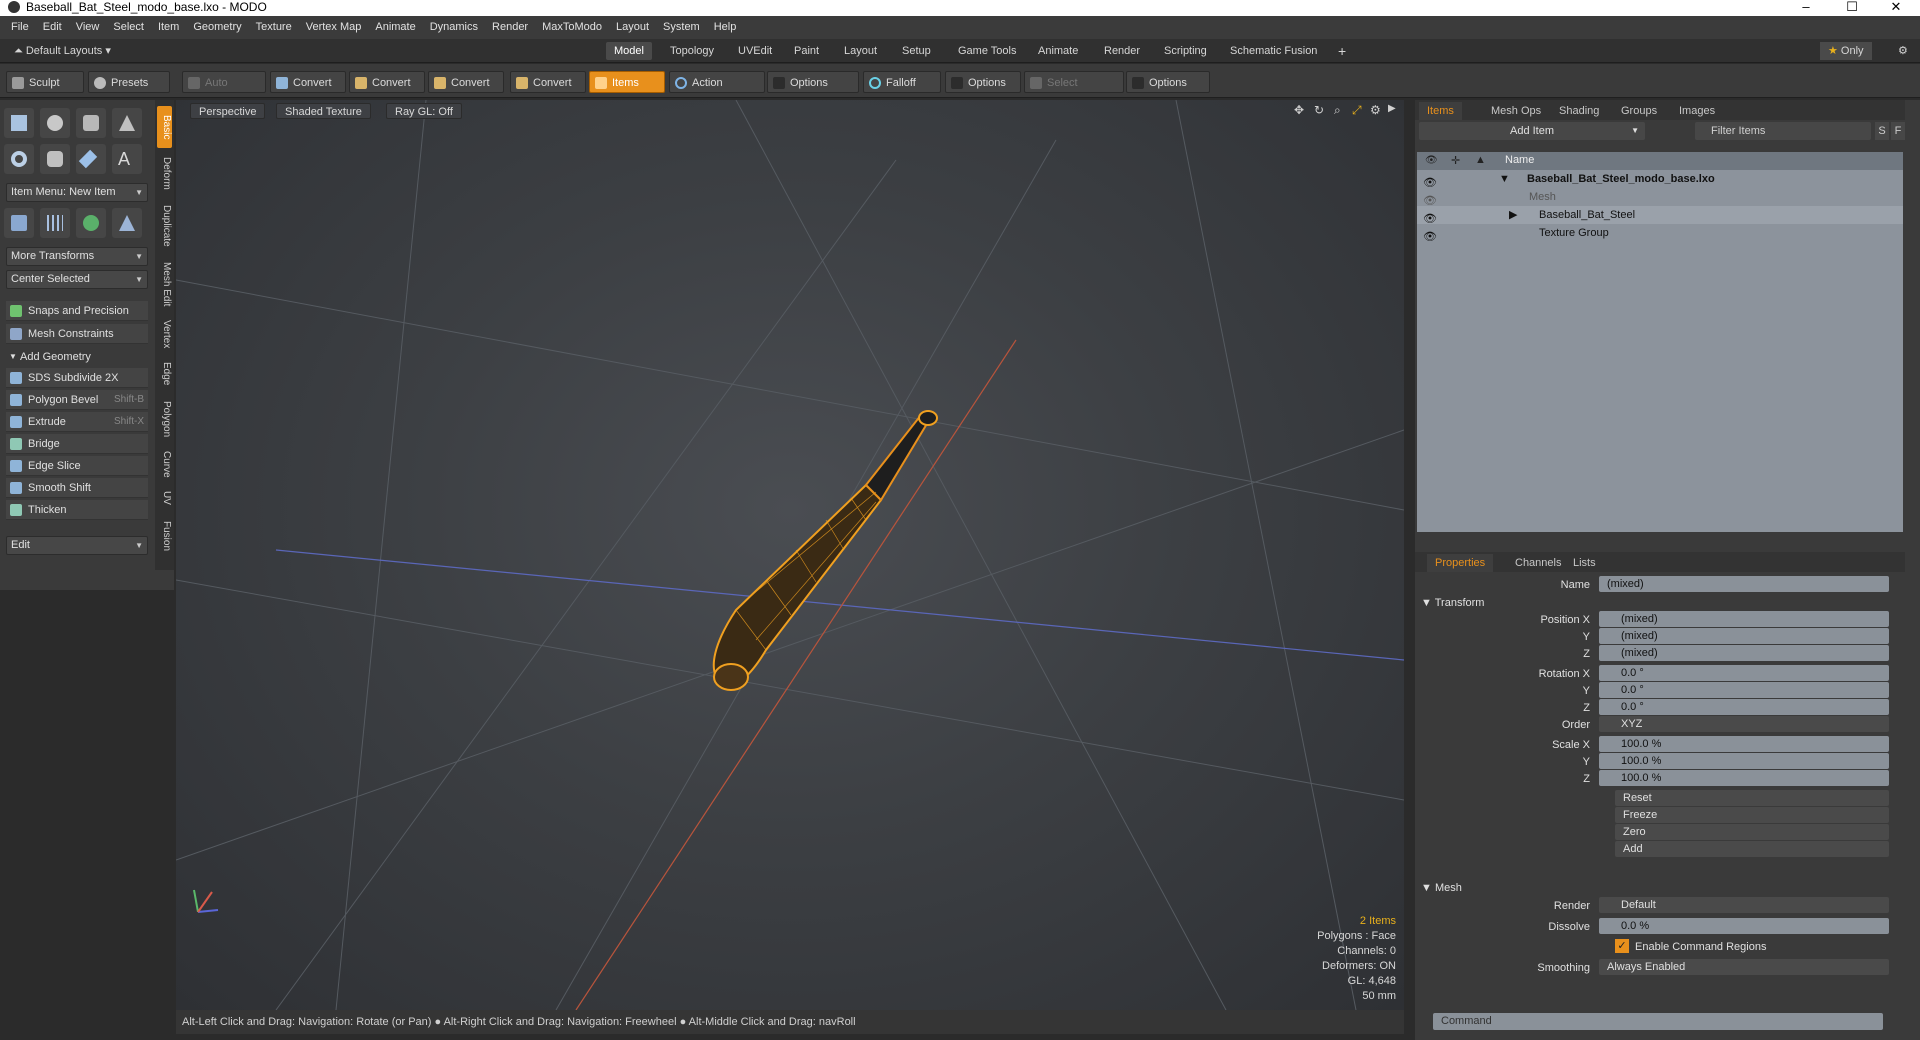 This screenshot has height=1040, width=1920. I want to click on filter-items-input: Filter Items, so click(1783, 131).